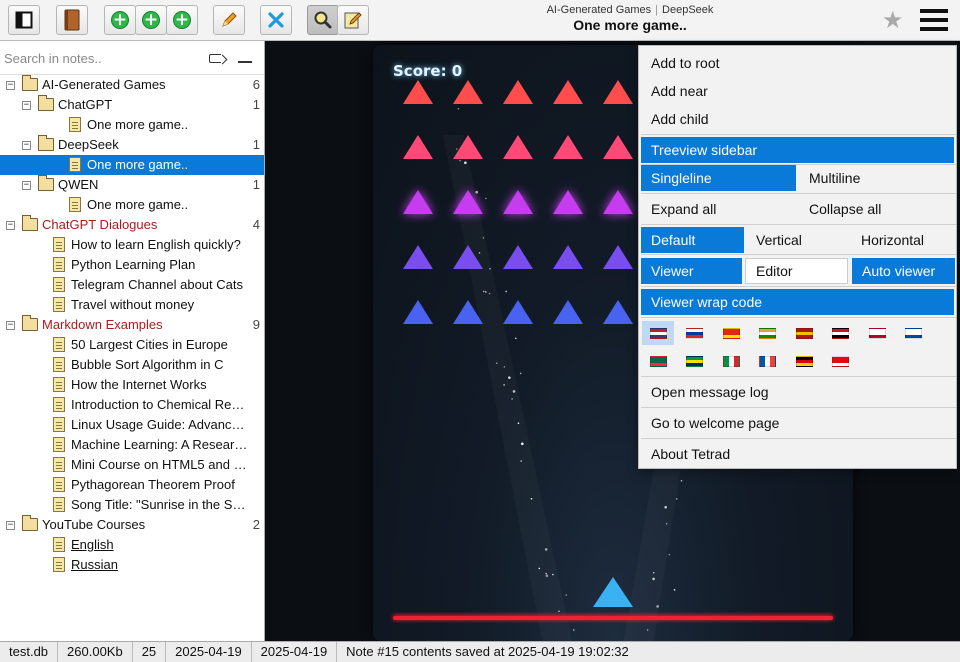 Image resolution: width=960 pixels, height=662 pixels. What do you see at coordinates (276, 20) in the screenshot?
I see `delete-button` at bounding box center [276, 20].